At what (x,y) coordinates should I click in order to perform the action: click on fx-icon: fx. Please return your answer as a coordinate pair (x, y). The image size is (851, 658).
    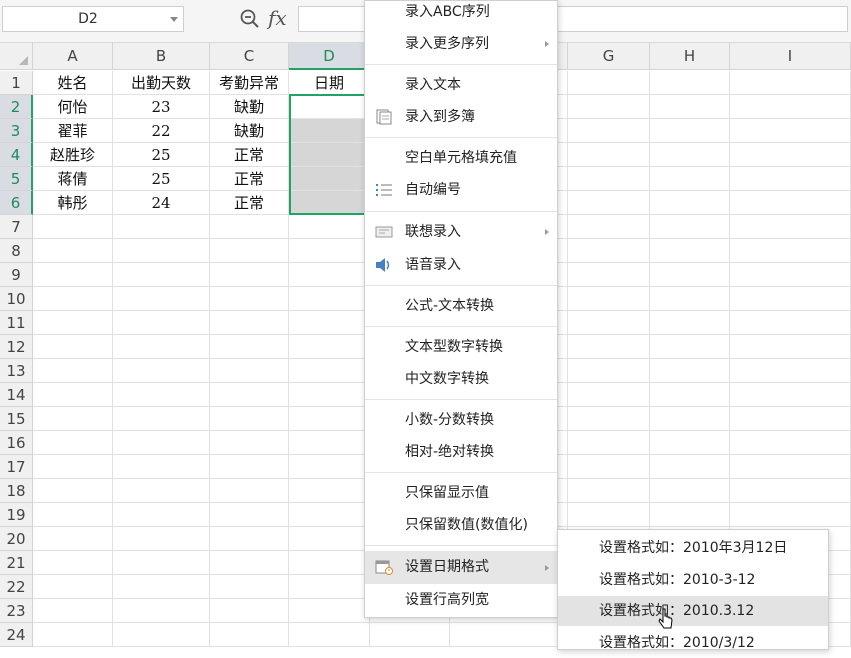
    Looking at the image, I should click on (277, 18).